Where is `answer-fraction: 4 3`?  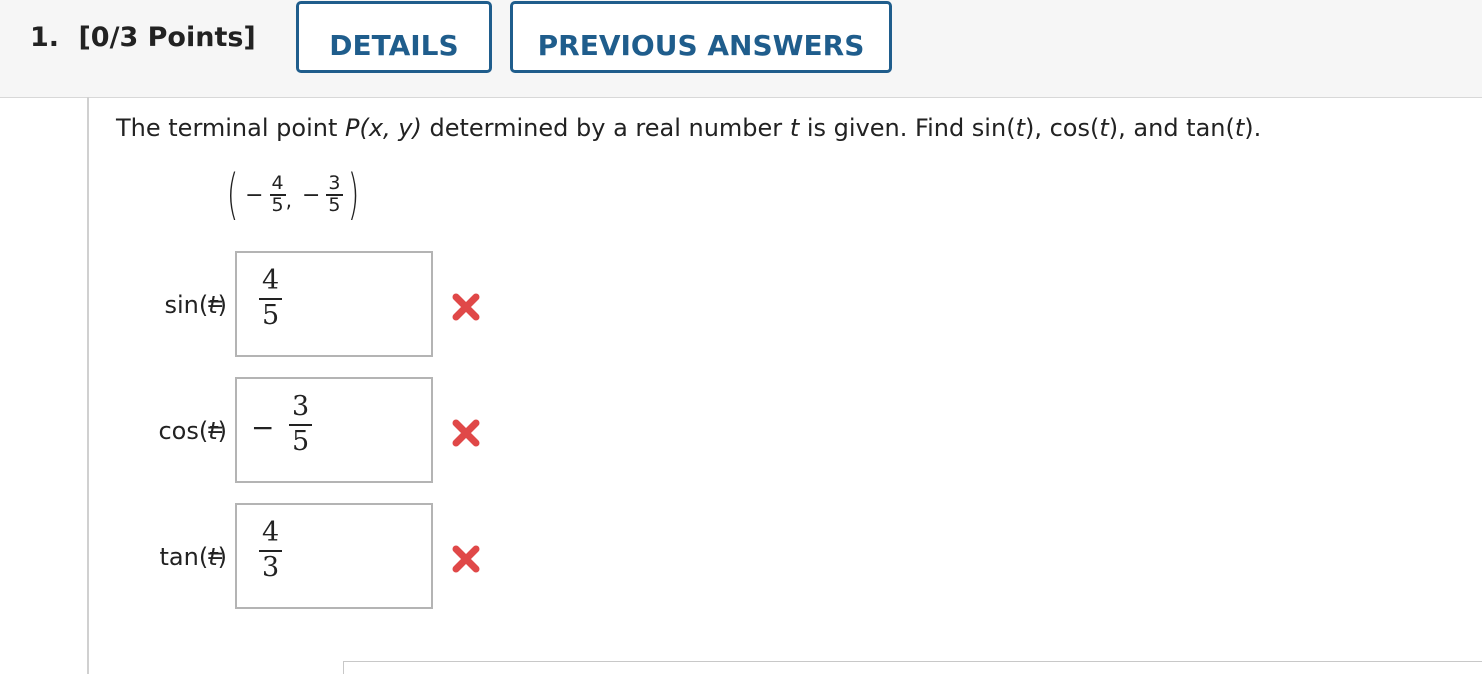
answer-fraction: 4 3 is located at coordinates (271, 550).